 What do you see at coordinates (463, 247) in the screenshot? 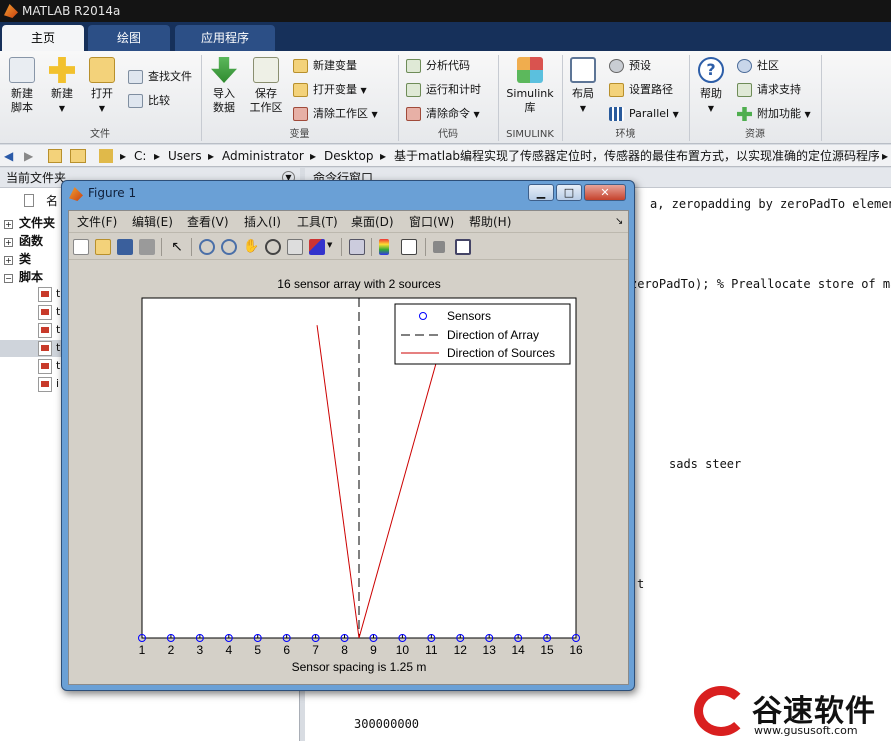
I see `show-plot-tools-icon` at bounding box center [463, 247].